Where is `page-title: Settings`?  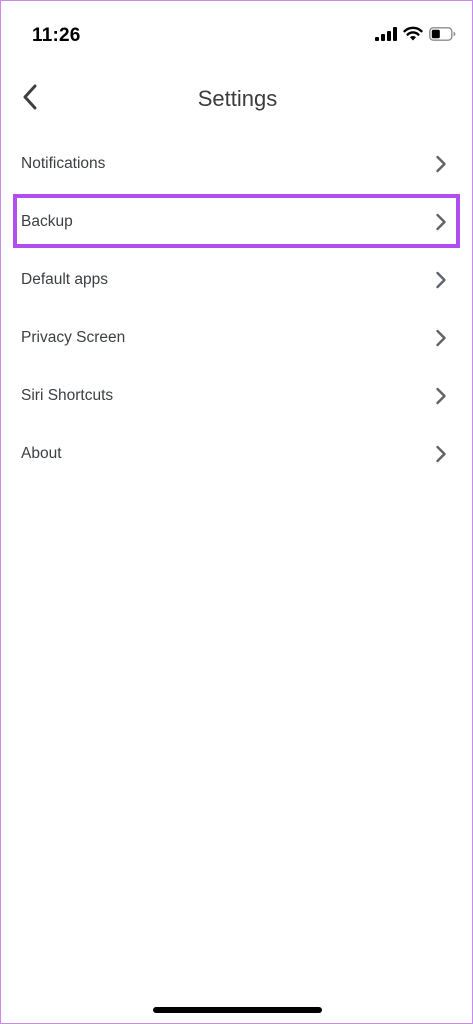 page-title: Settings is located at coordinates (237, 98).